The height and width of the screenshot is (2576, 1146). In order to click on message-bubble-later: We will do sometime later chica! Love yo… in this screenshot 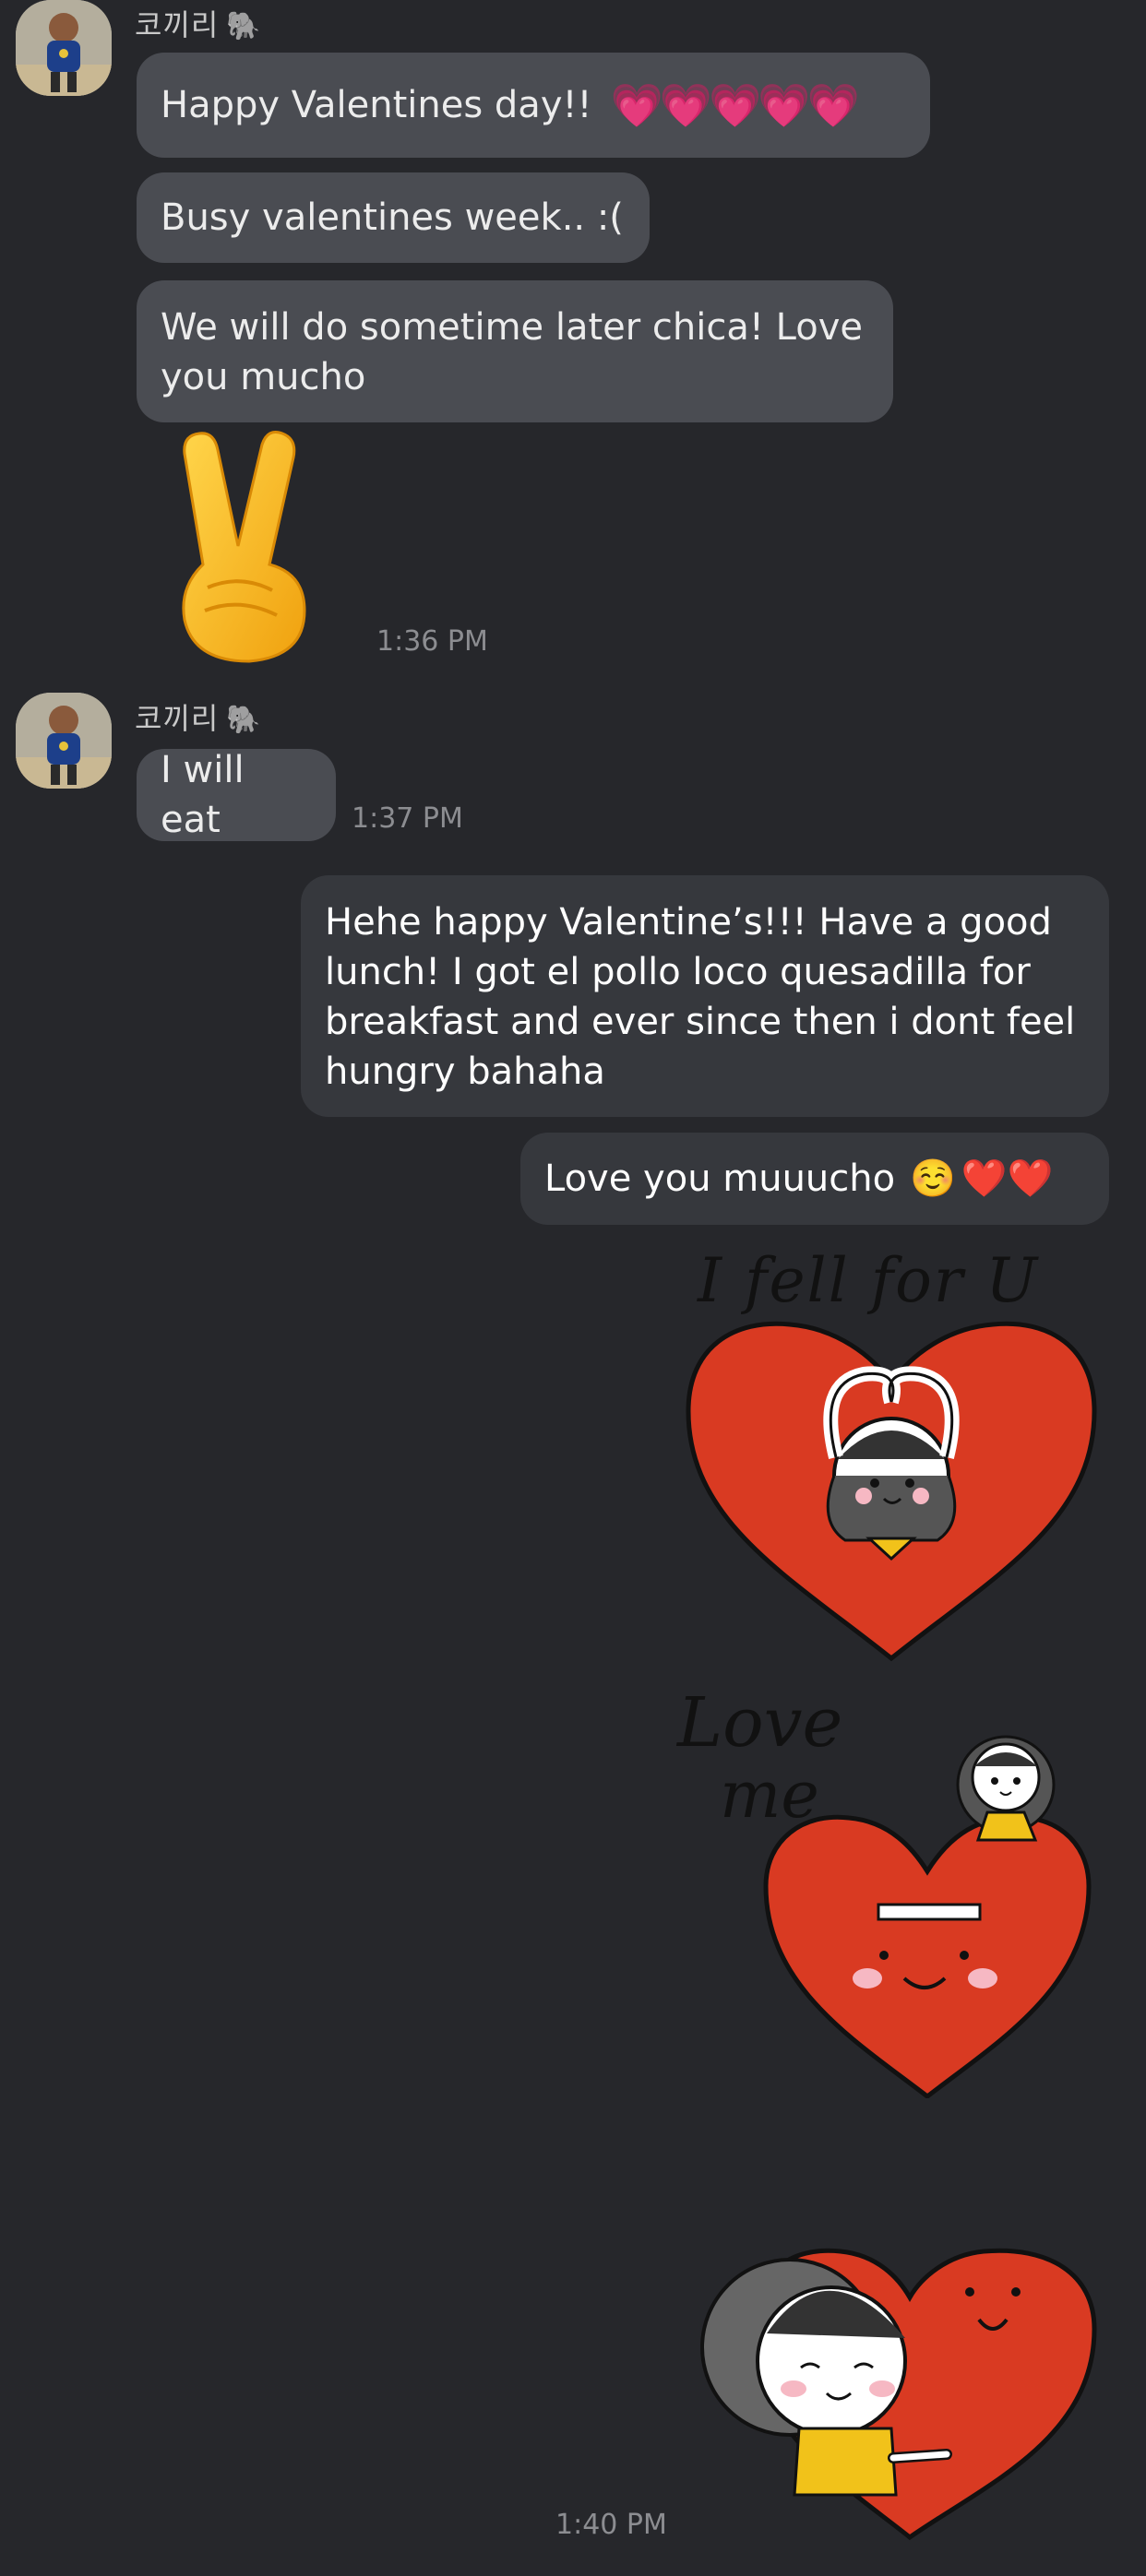, I will do `click(515, 351)`.